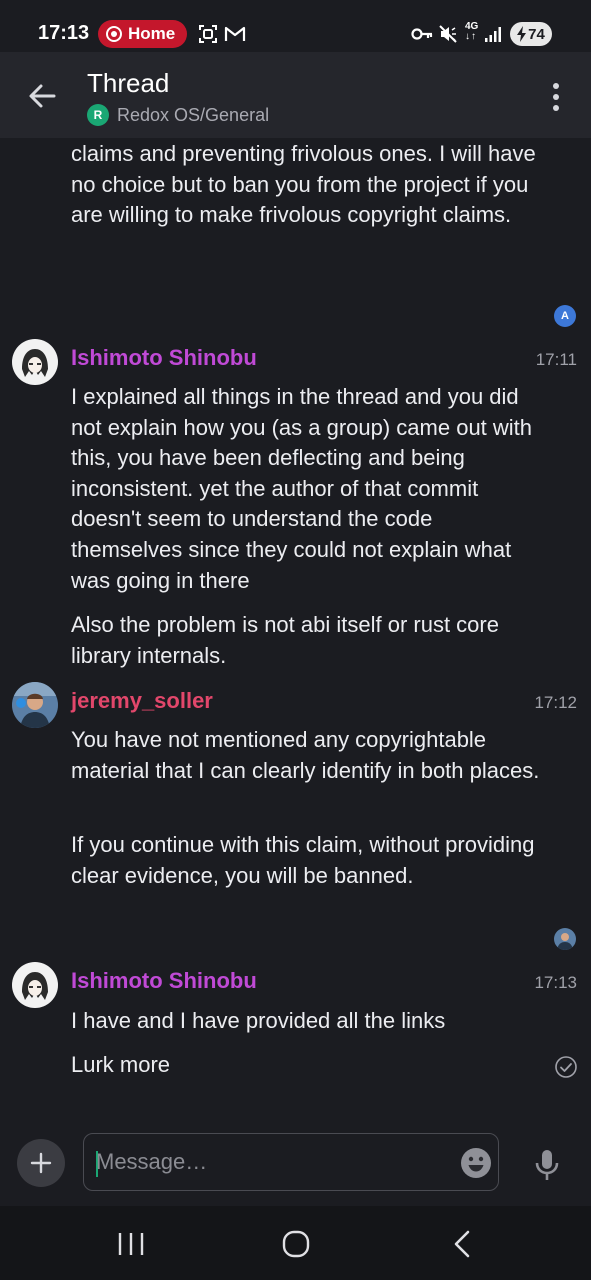 The width and height of the screenshot is (591, 1280). What do you see at coordinates (131, 1244) in the screenshot?
I see `recent-apps-icon` at bounding box center [131, 1244].